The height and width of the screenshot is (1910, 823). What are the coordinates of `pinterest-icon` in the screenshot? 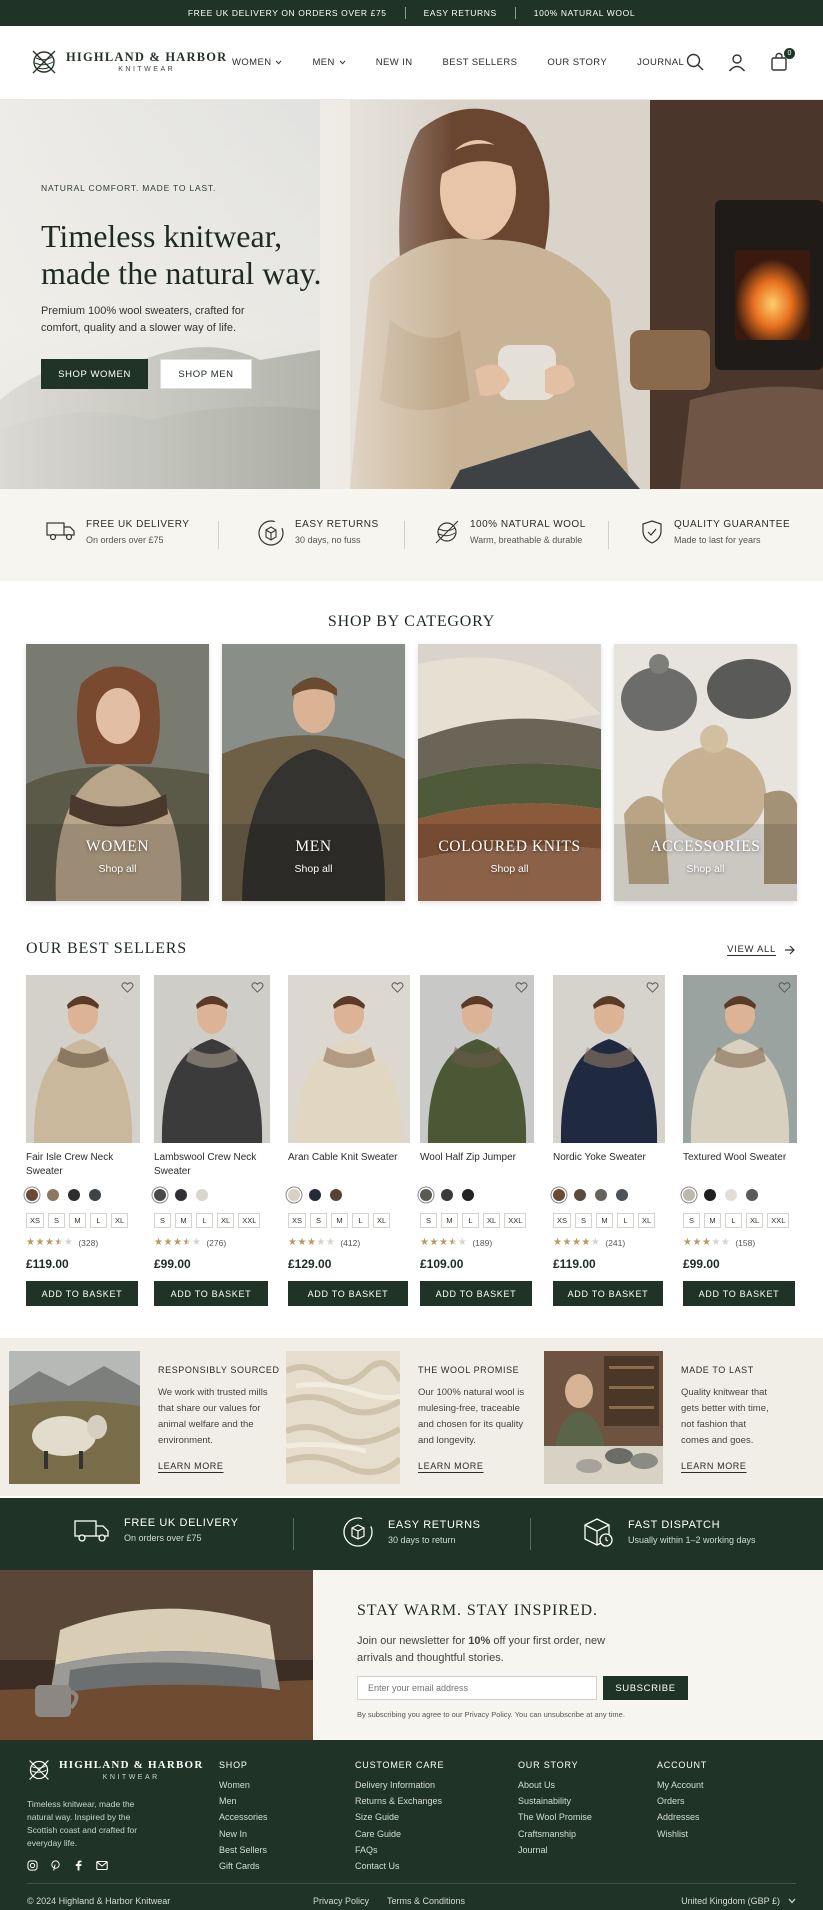 It's located at (55, 1865).